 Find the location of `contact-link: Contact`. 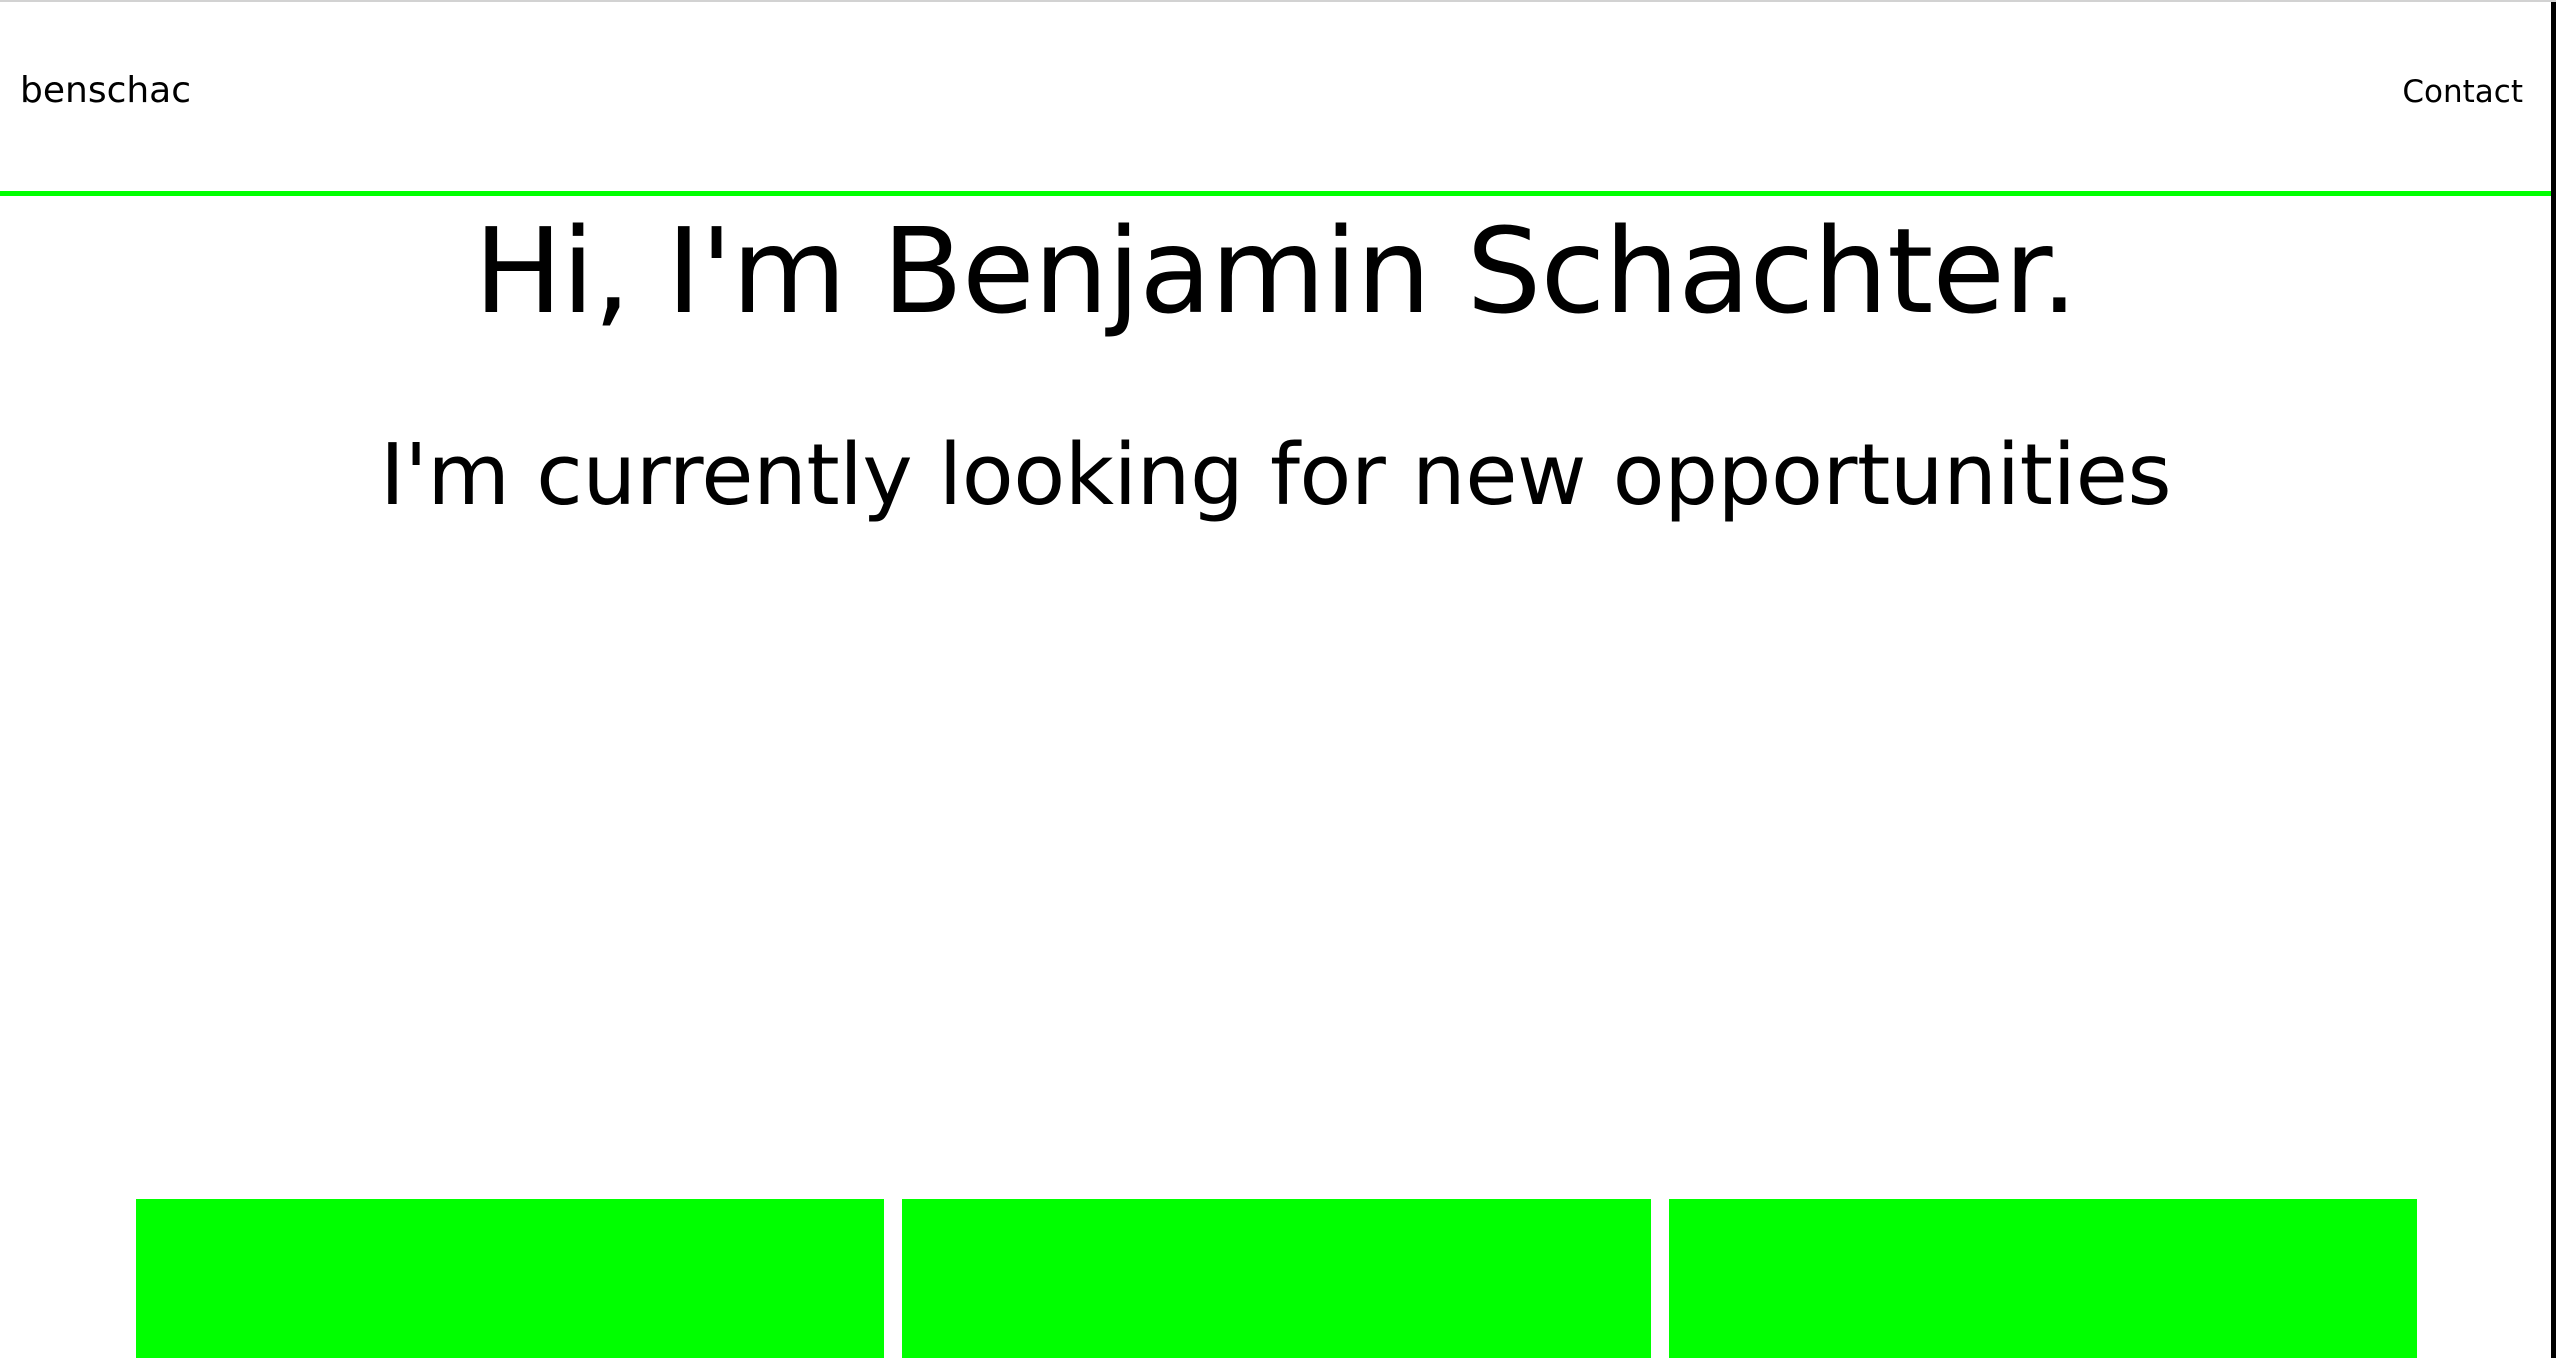

contact-link: Contact is located at coordinates (2462, 92).